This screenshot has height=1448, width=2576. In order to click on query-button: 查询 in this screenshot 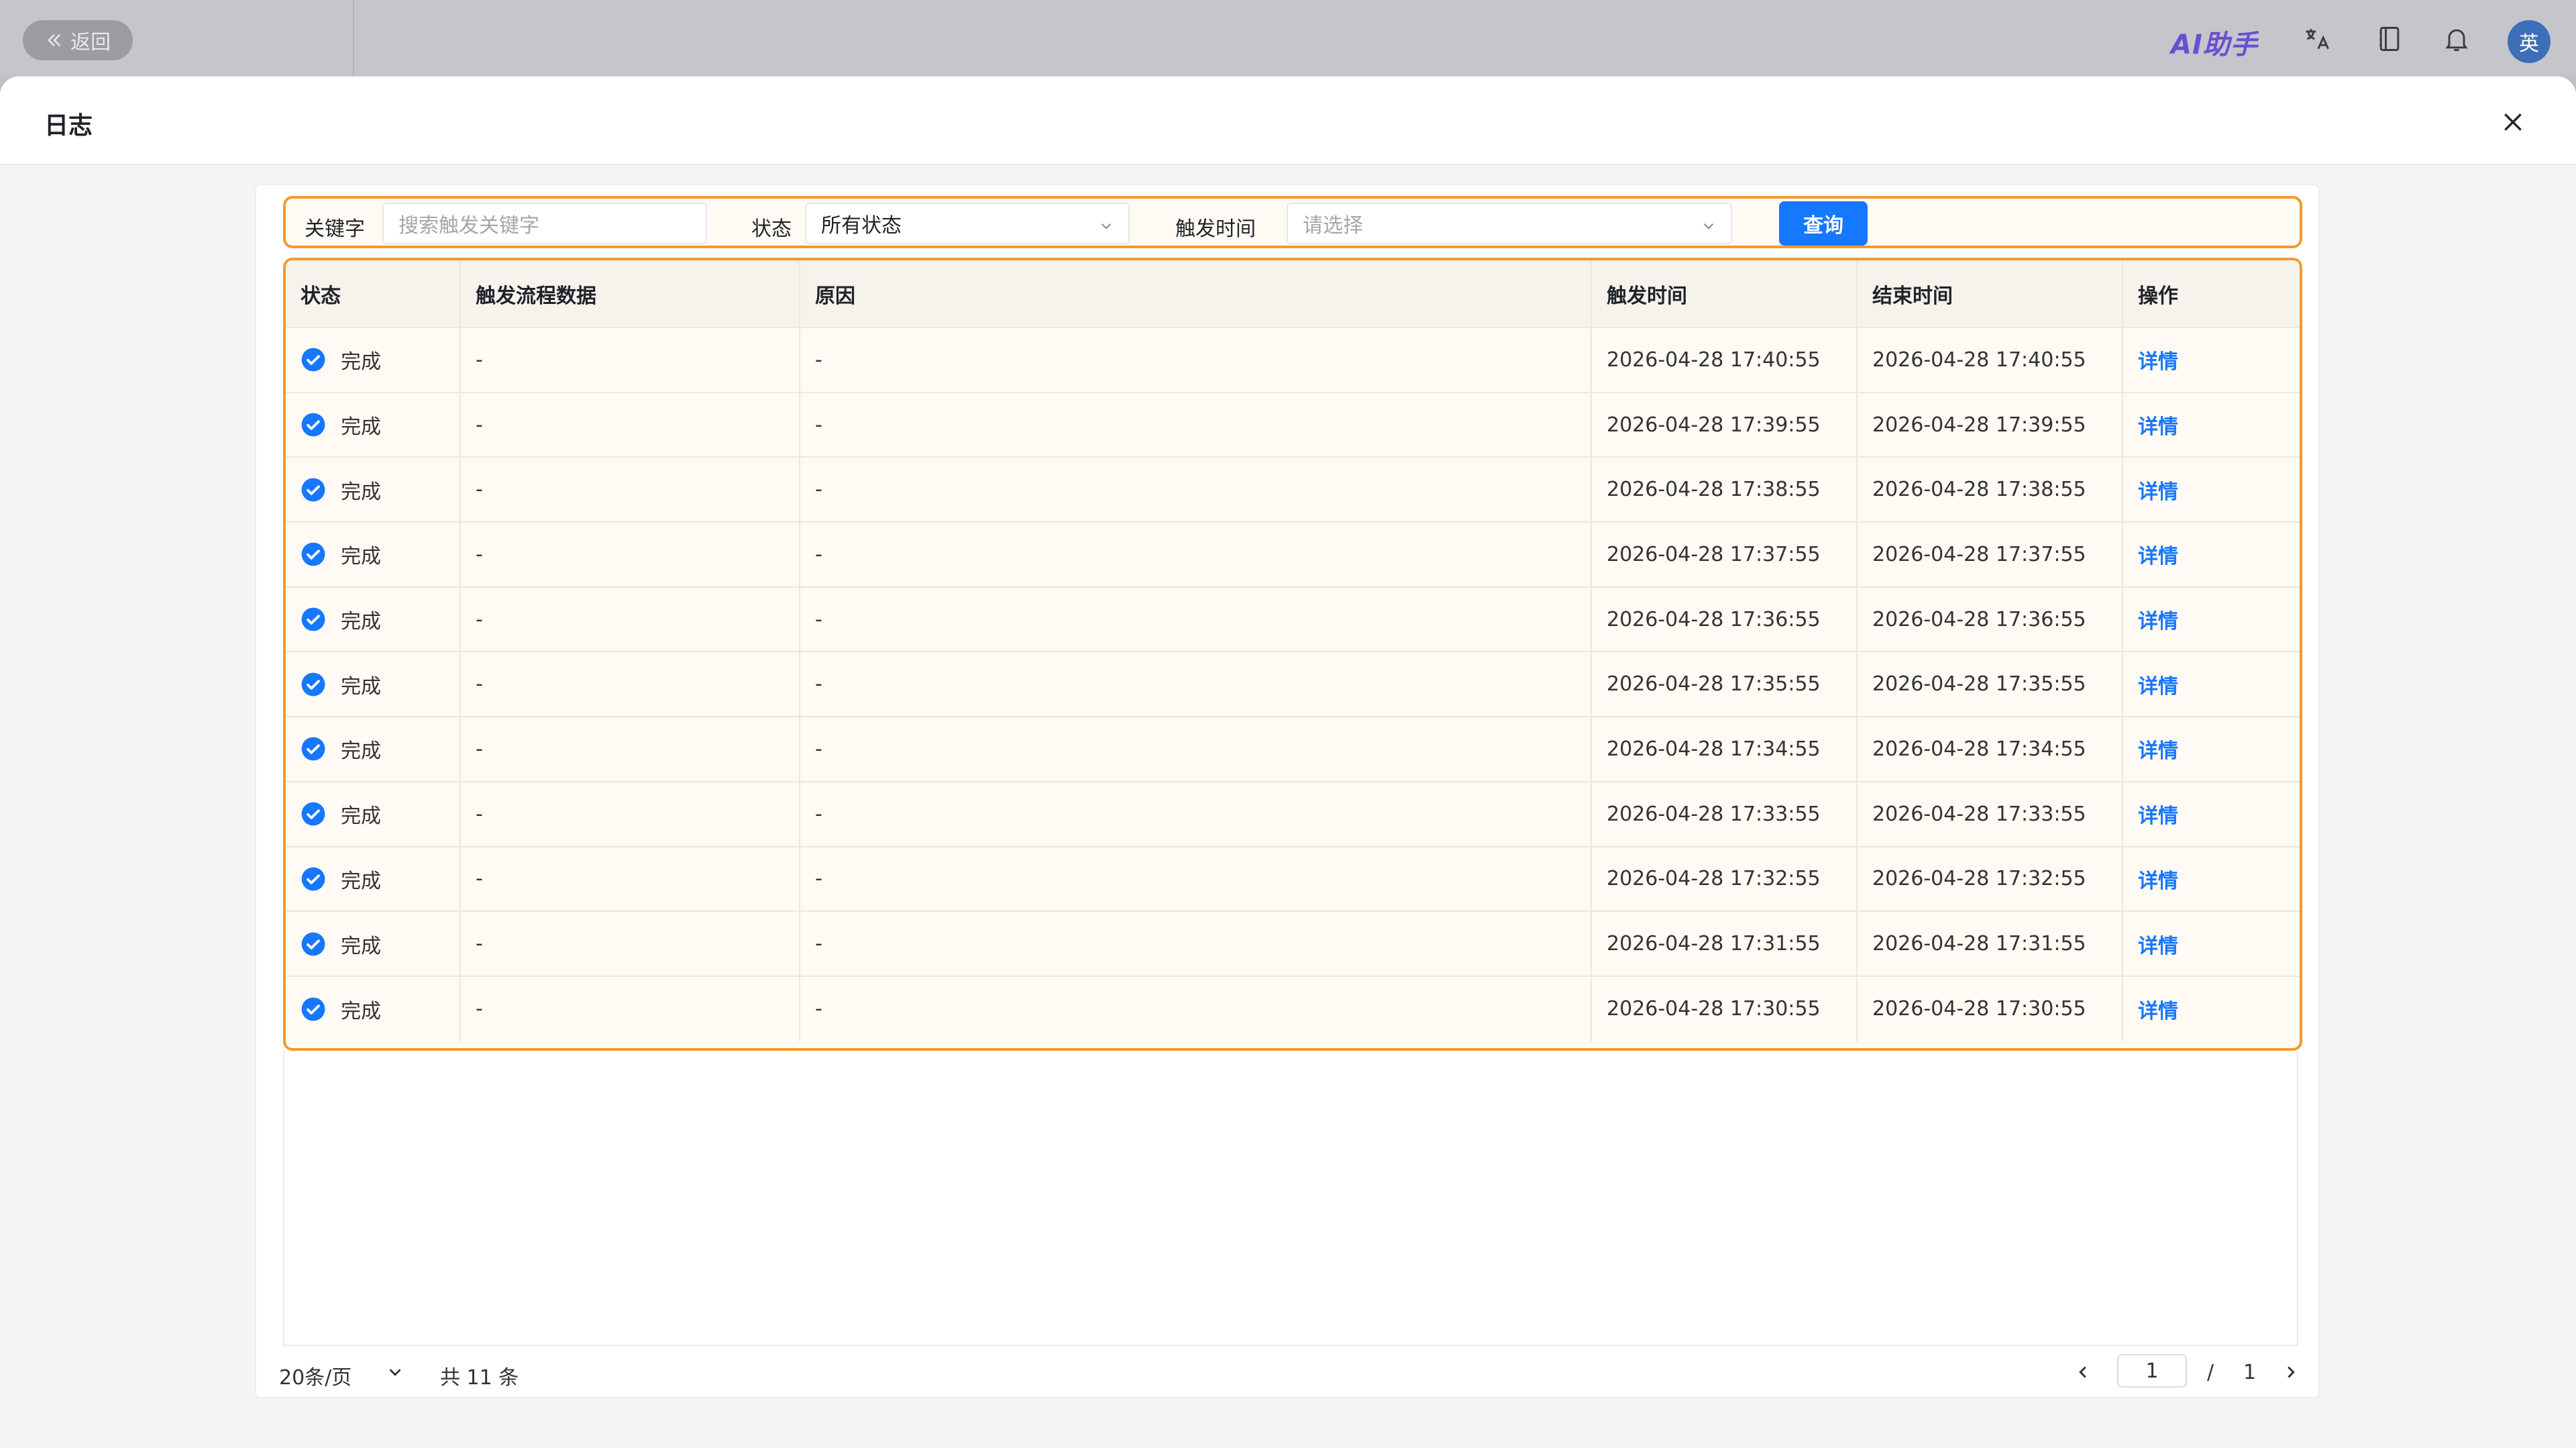, I will do `click(1823, 223)`.